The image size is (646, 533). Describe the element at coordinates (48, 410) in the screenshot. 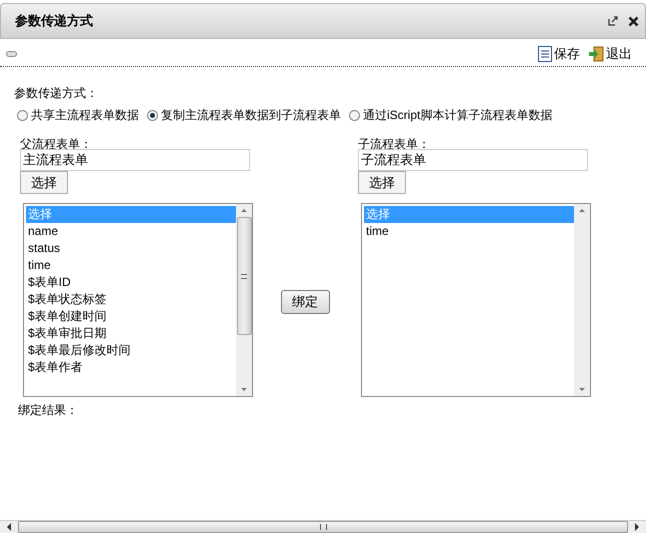

I see `result-label: 绑定结果：` at that location.